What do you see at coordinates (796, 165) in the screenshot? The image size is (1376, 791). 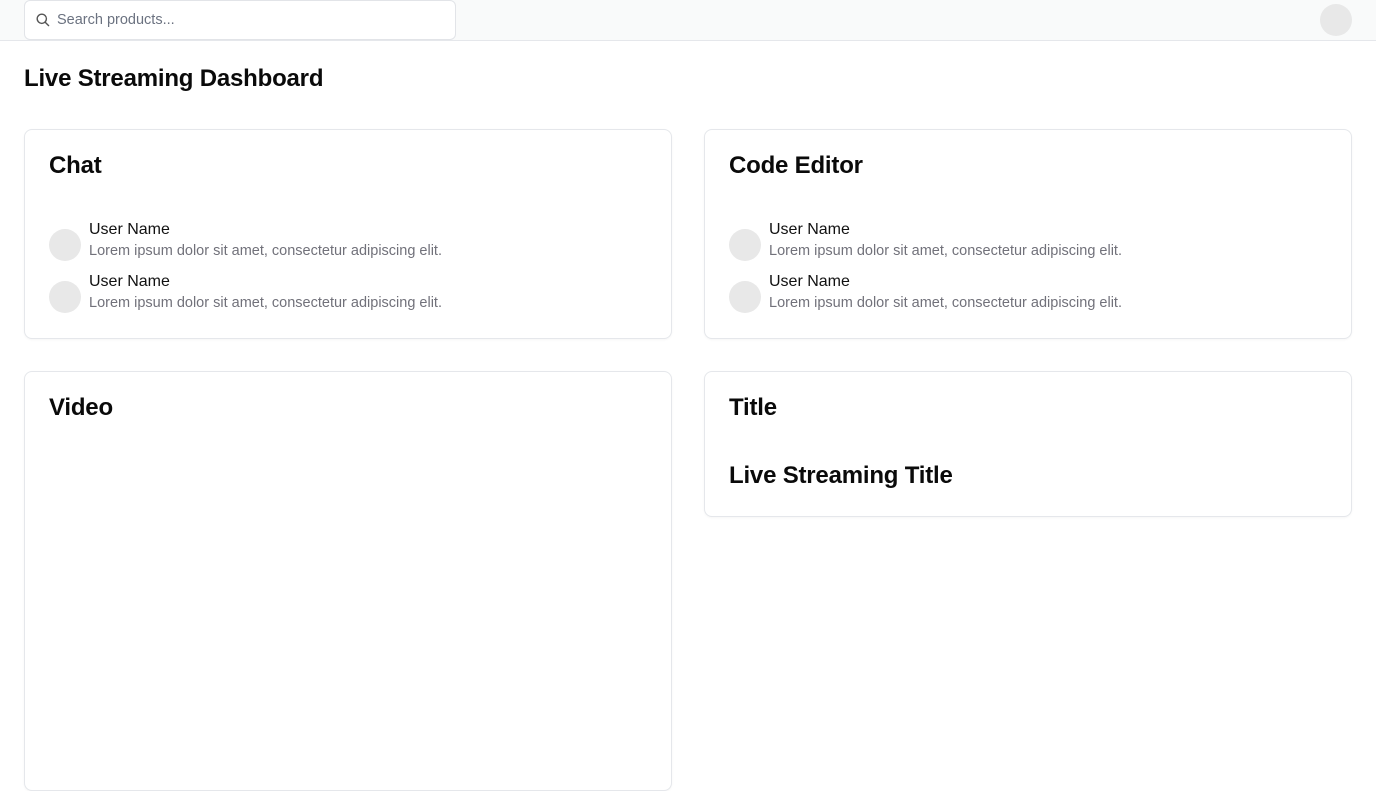 I see `code-editor-card-title: Code Editor` at bounding box center [796, 165].